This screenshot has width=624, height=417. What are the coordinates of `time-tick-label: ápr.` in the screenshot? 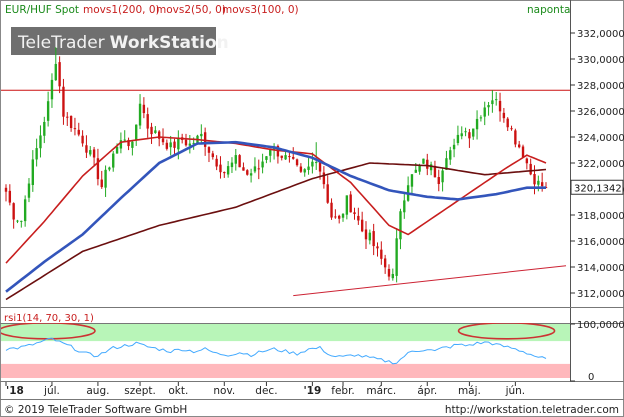 It's located at (427, 391).